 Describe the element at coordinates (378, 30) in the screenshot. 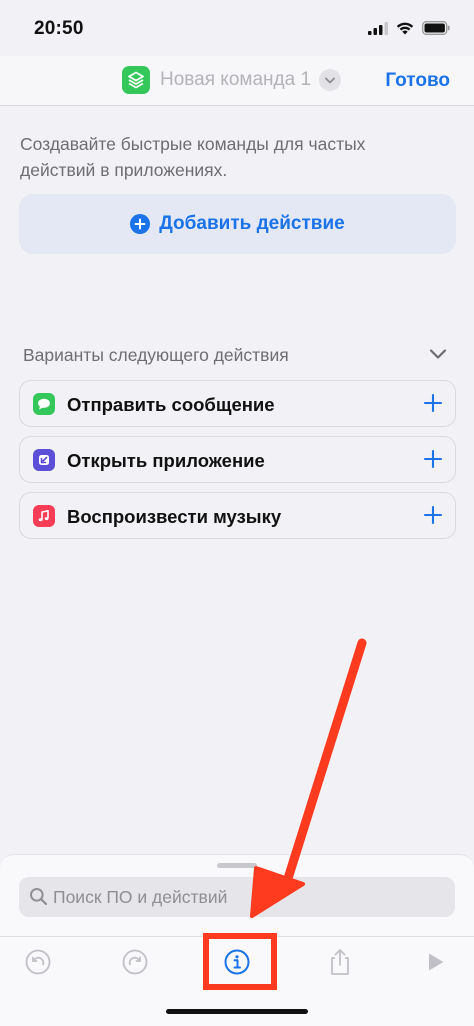

I see `signal-icon` at that location.